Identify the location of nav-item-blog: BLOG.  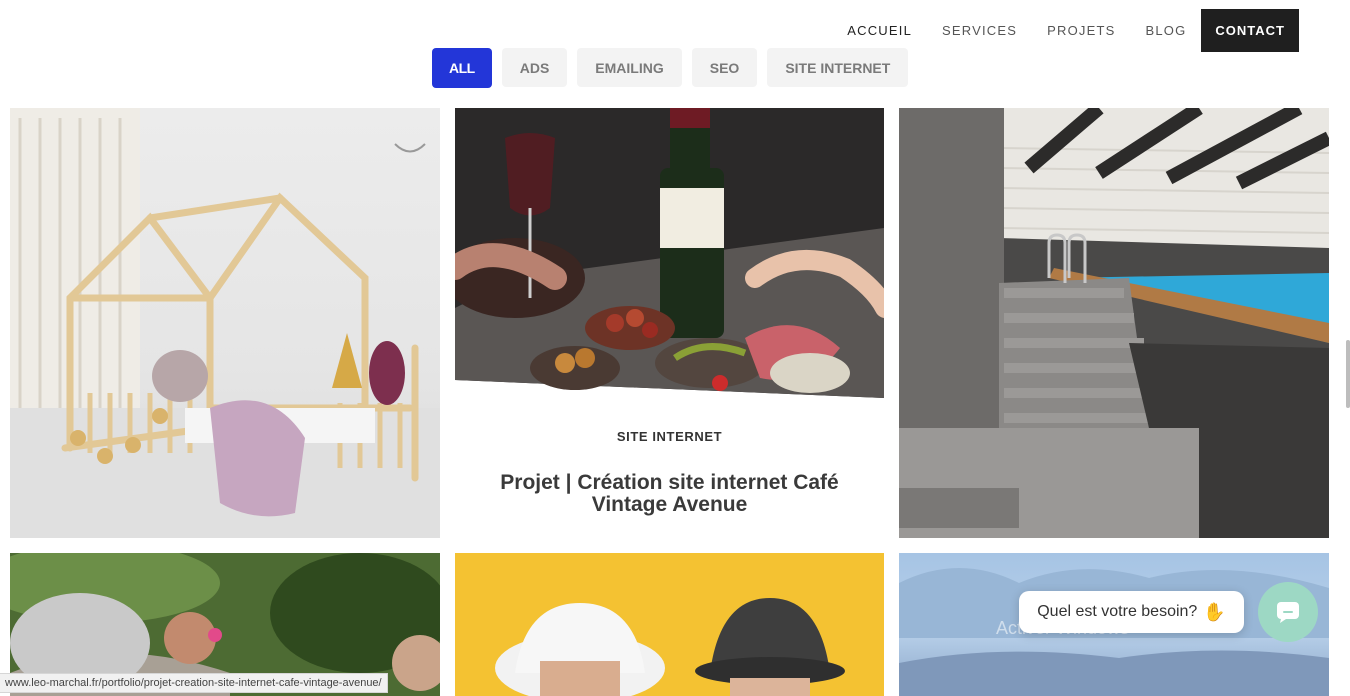
(1165, 30).